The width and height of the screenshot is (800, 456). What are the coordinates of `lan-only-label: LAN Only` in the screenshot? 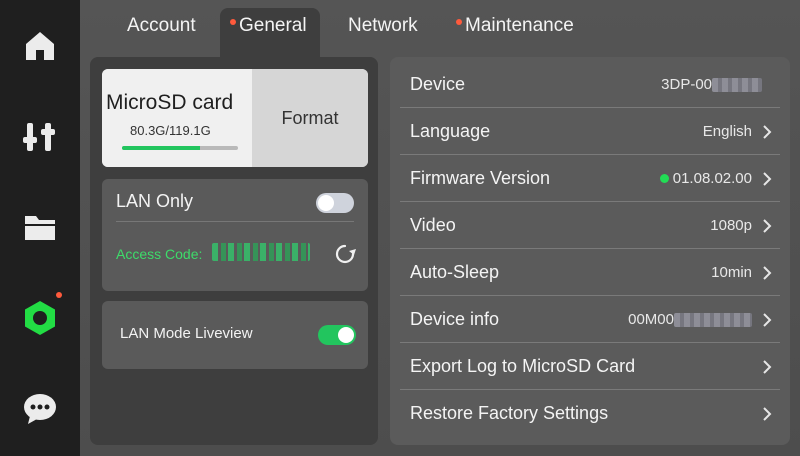 It's located at (155, 201).